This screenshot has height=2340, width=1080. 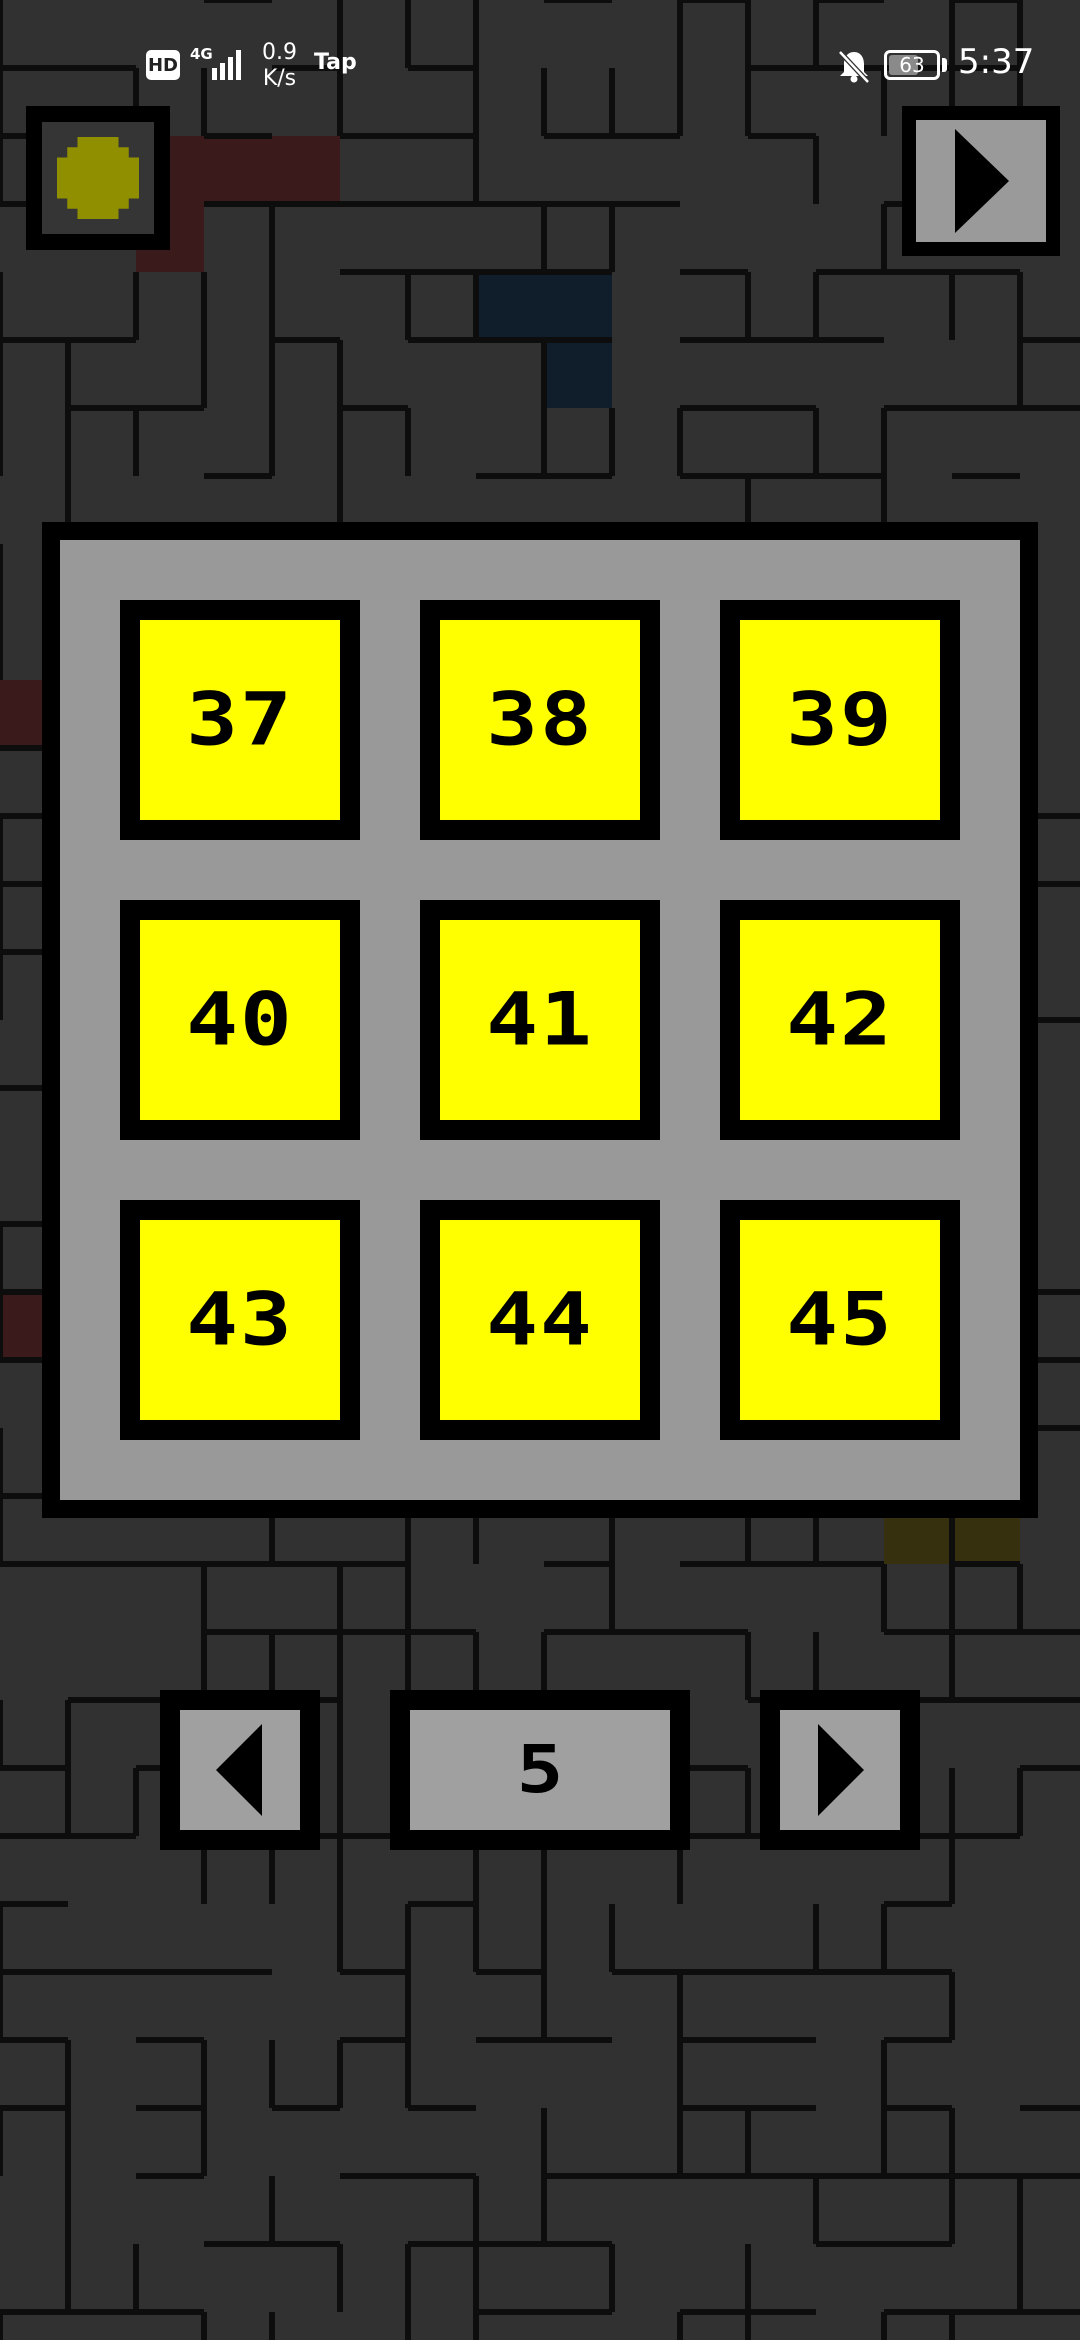 I want to click on level-tile-39: 39, so click(x=840, y=720).